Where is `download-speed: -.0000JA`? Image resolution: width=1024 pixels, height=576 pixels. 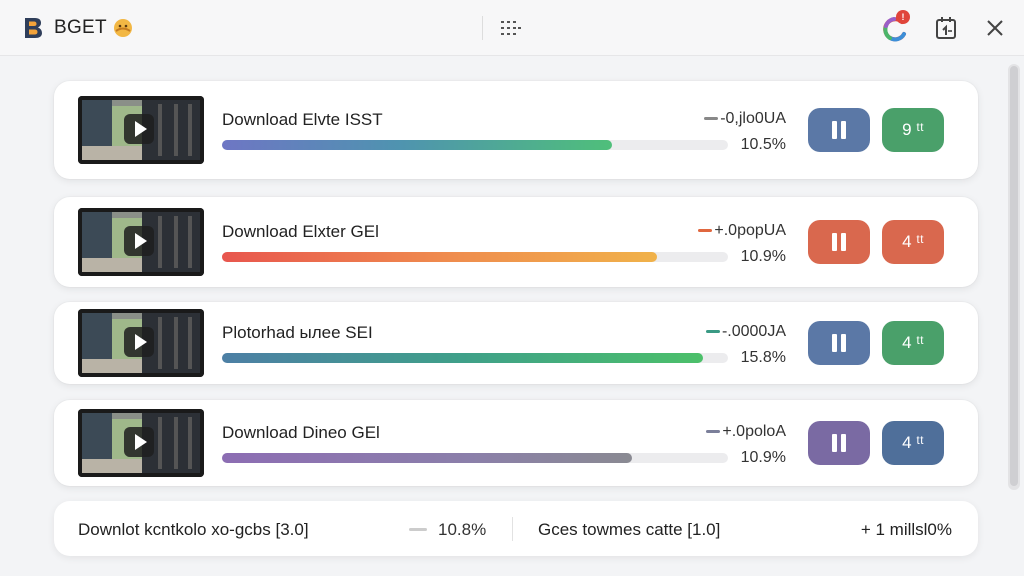 download-speed: -.0000JA is located at coordinates (745, 332).